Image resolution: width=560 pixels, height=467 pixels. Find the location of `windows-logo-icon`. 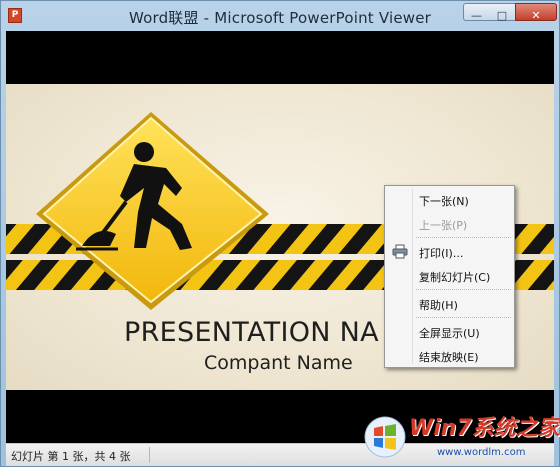

windows-logo-icon is located at coordinates (385, 437).